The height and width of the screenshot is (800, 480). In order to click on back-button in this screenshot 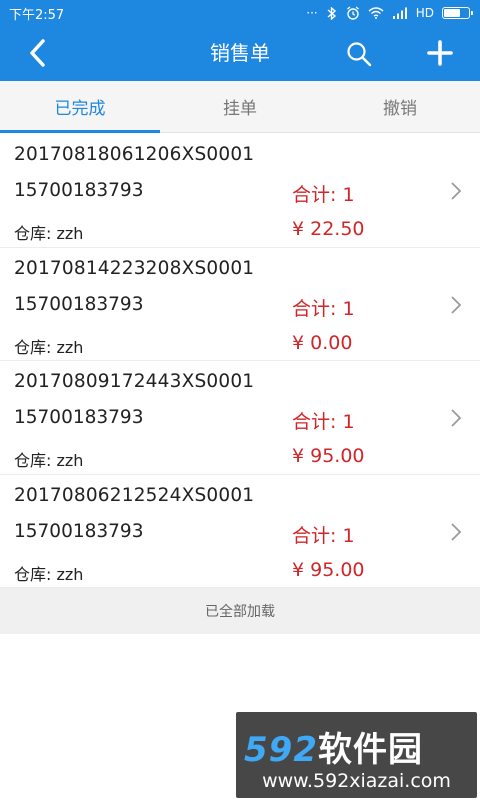, I will do `click(37, 53)`.